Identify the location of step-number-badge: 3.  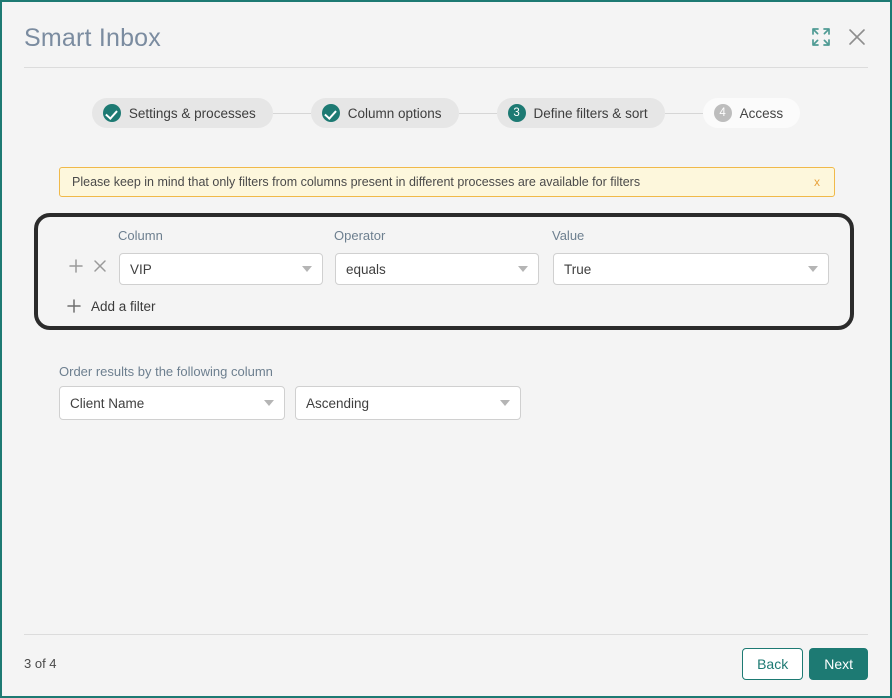
(516, 113).